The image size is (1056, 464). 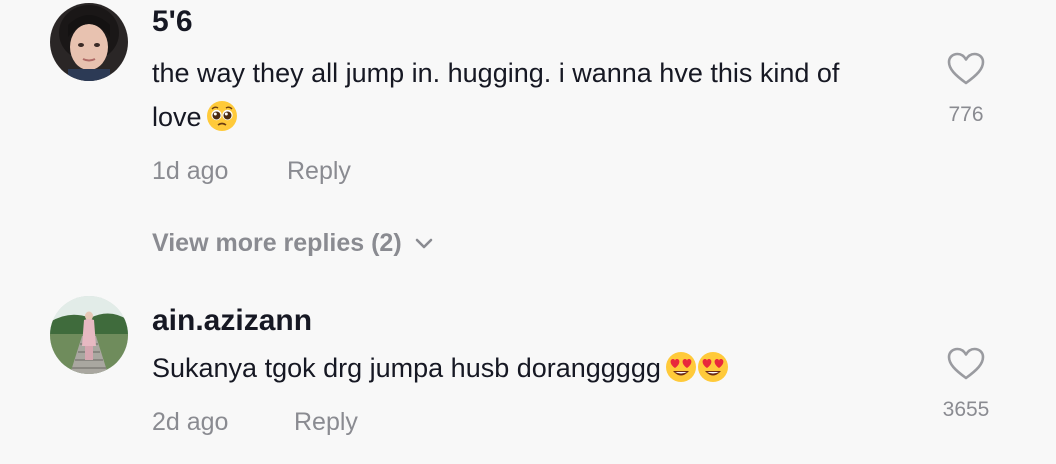 What do you see at coordinates (232, 321) in the screenshot?
I see `comment-username: ain.azizann` at bounding box center [232, 321].